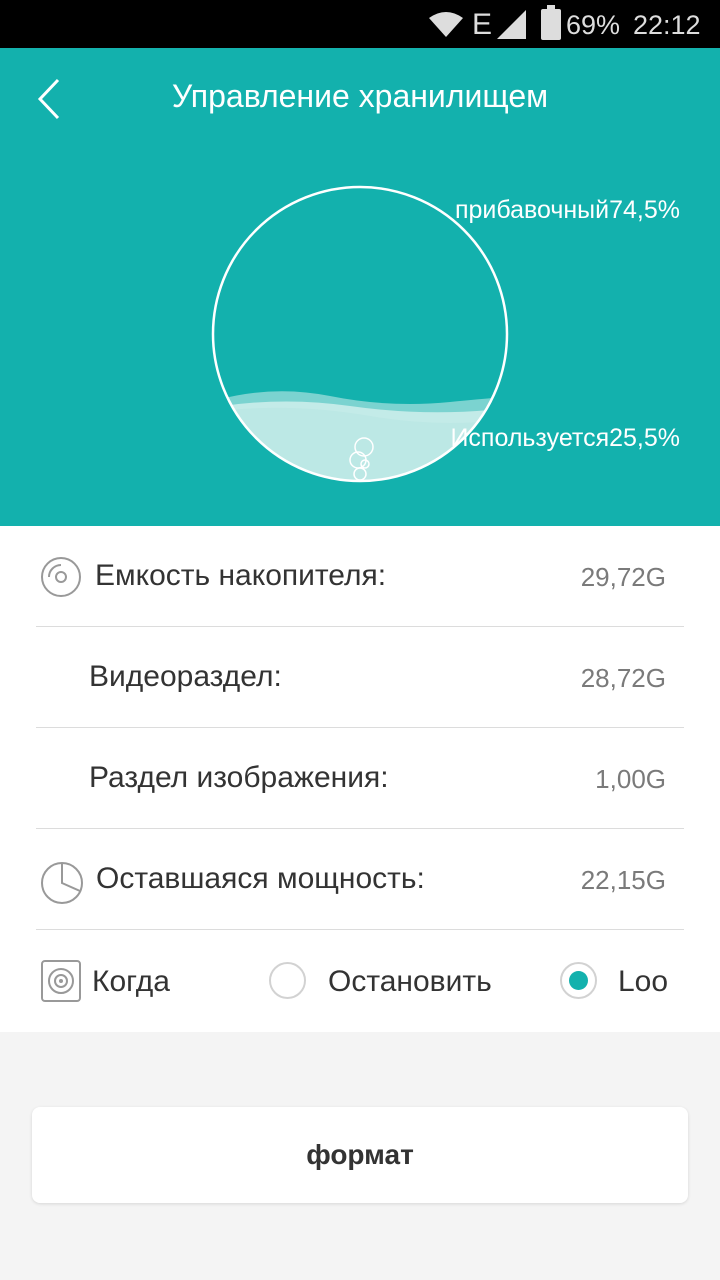 The image size is (720, 1280). Describe the element at coordinates (643, 982) in the screenshot. I see `loop-option-label: Loo` at that location.